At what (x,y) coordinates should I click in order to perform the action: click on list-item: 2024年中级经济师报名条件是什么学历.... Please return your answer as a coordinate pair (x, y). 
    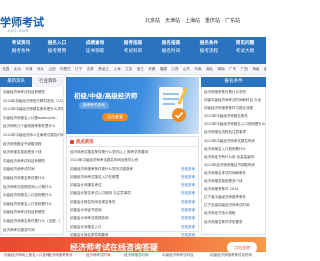
    Looking at the image, I should click on (33, 109).